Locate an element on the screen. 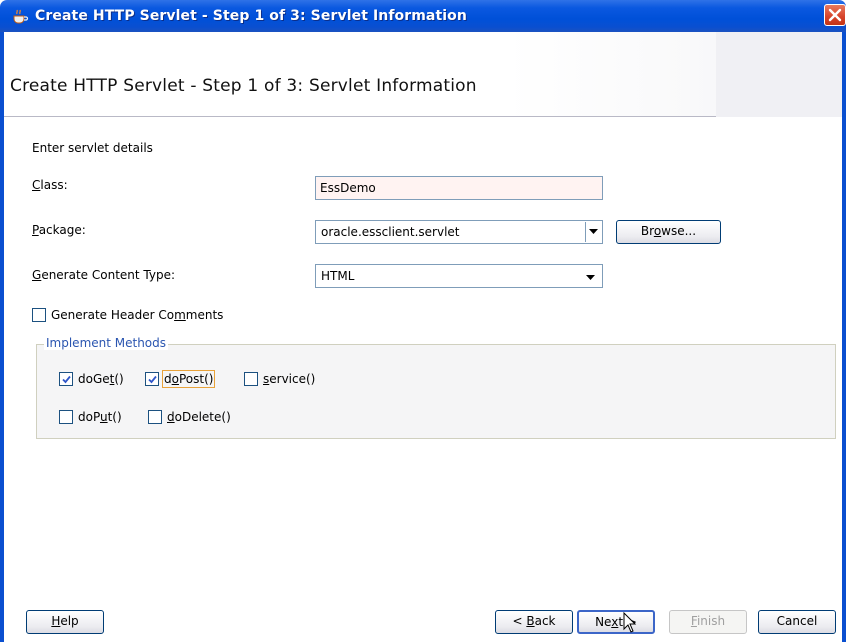 This screenshot has width=846, height=642. back-label-post: ack is located at coordinates (545, 621).